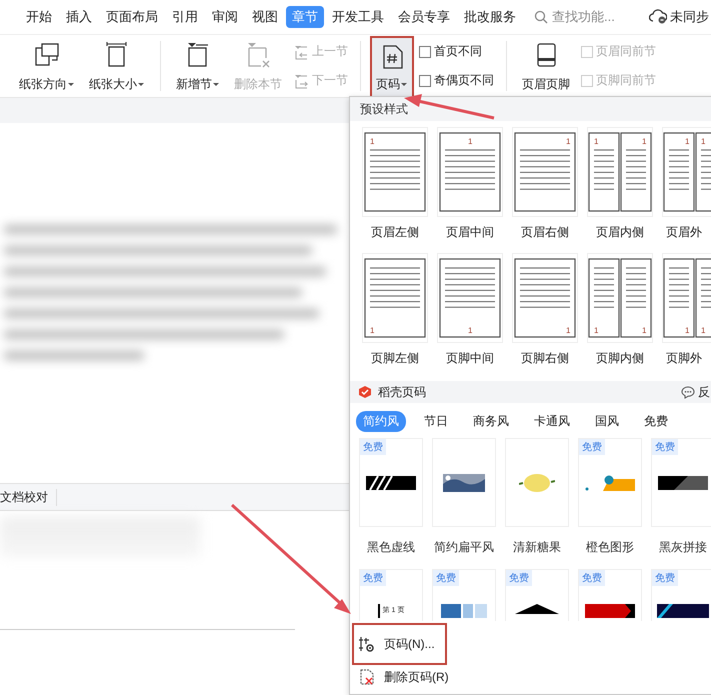  Describe the element at coordinates (367, 677) in the screenshot. I see `delete-icon` at that location.